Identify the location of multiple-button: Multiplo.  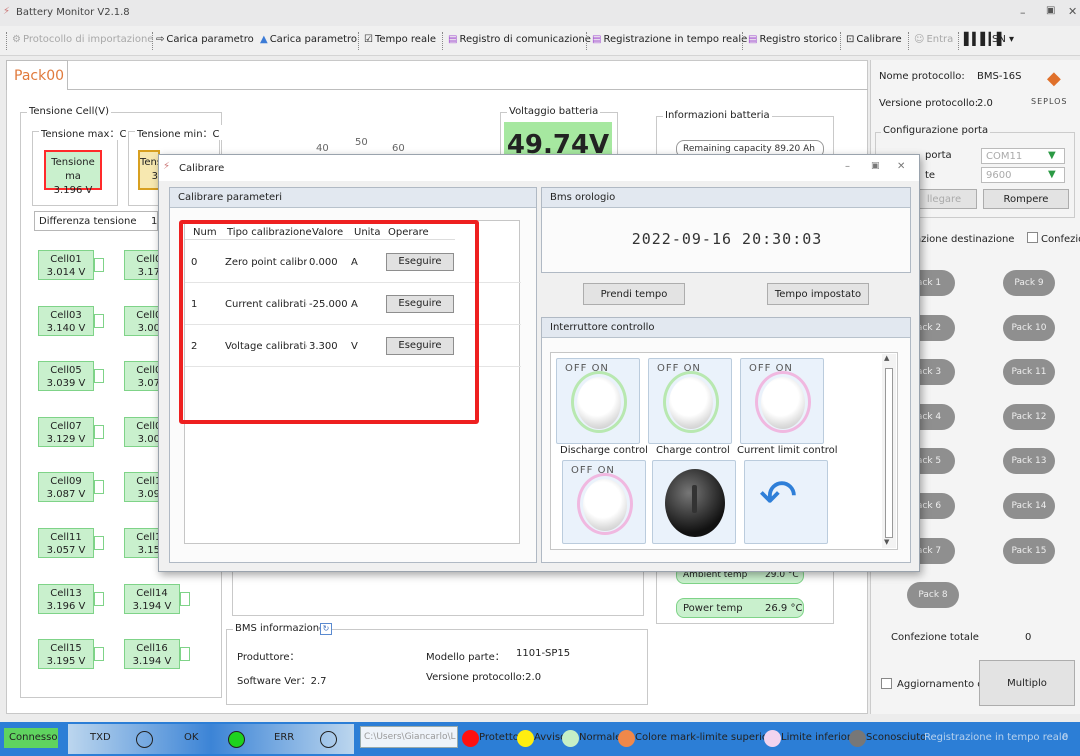
(1027, 683).